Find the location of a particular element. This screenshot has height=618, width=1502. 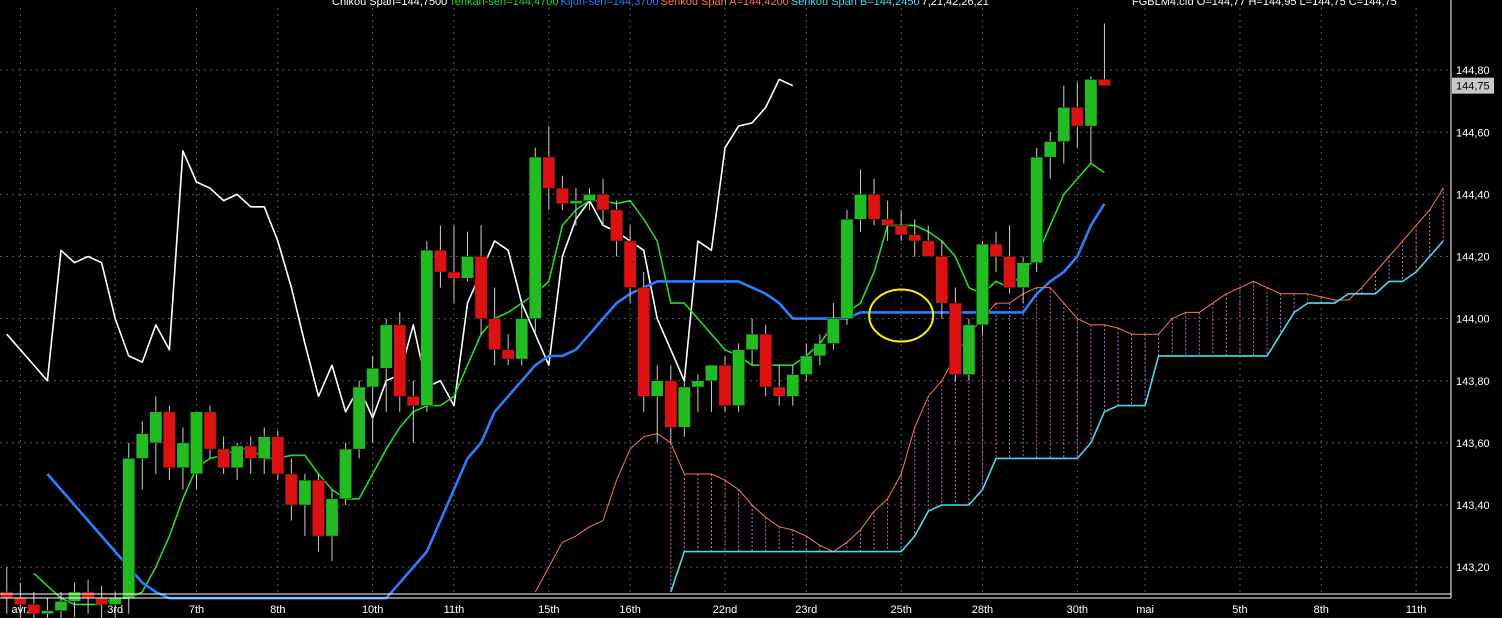

y-tick-label: 143,60 is located at coordinates (1473, 444).